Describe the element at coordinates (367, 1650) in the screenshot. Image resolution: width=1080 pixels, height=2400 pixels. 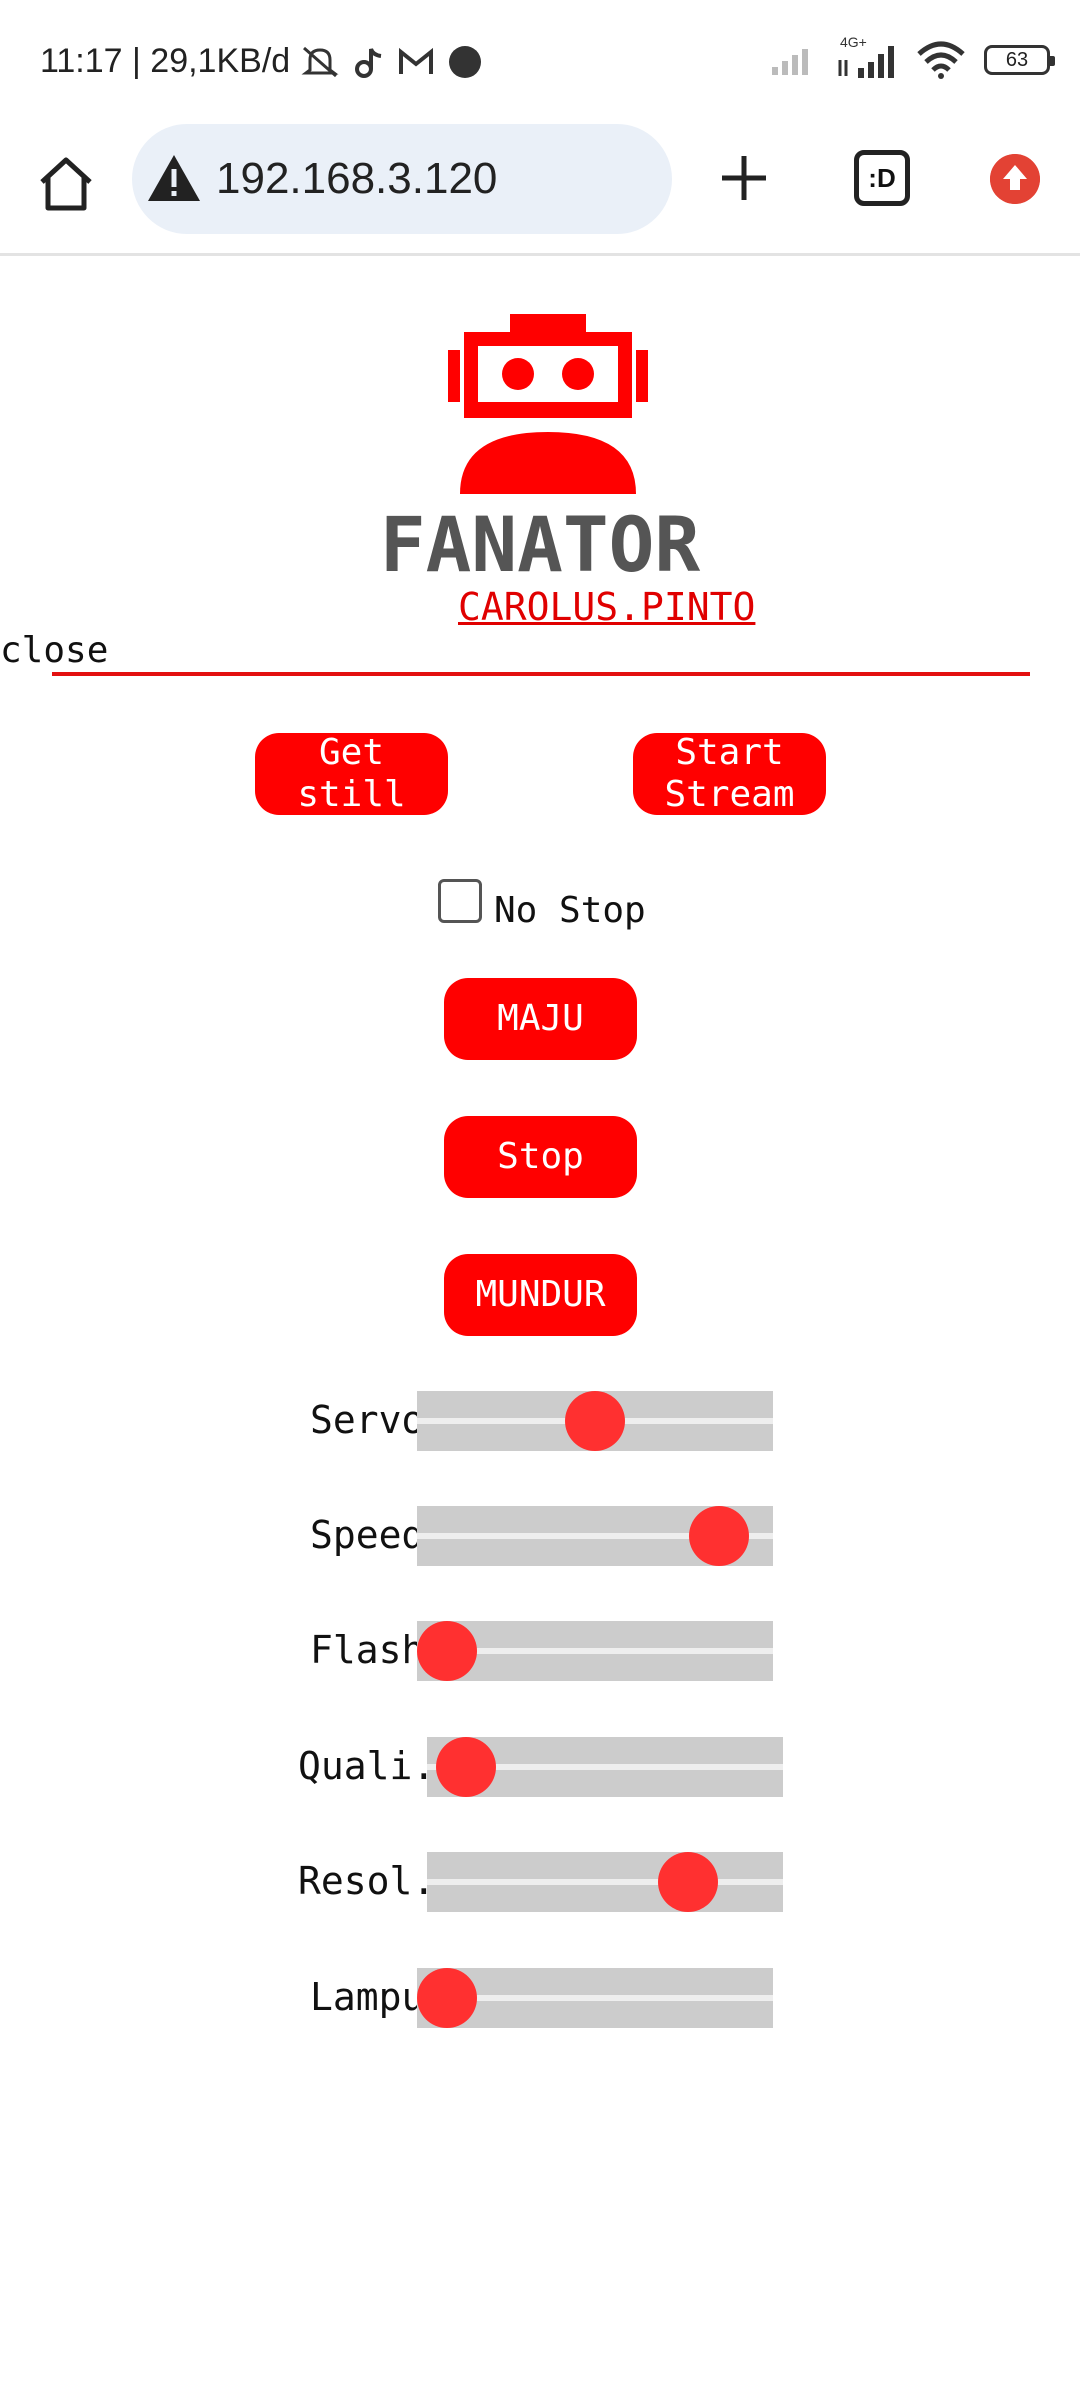
I see `flash-label: Flash` at that location.